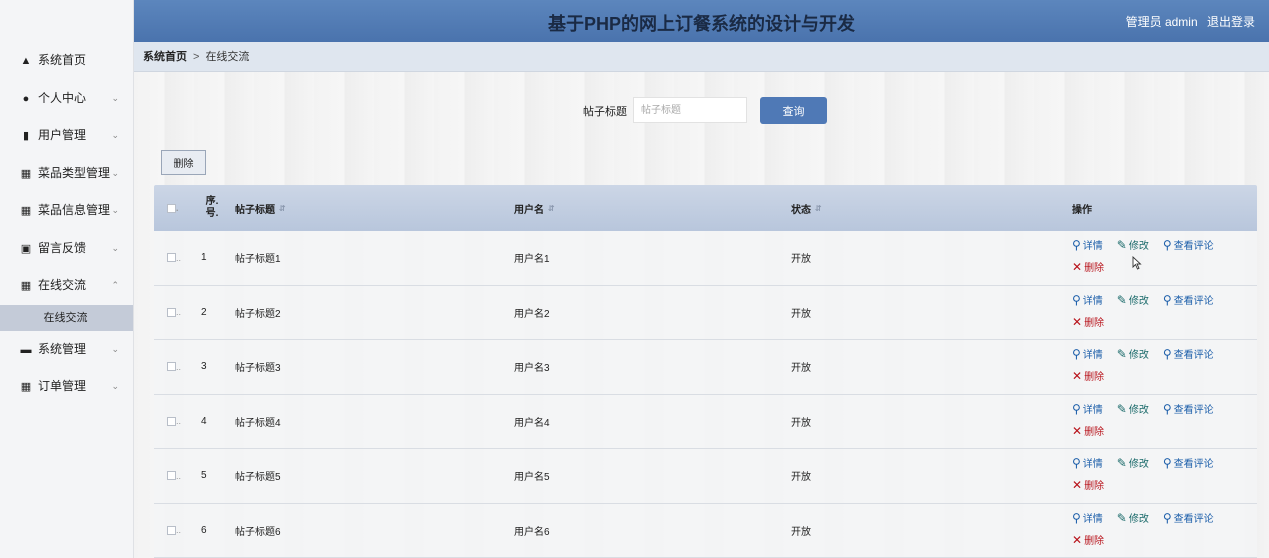 This screenshot has width=1269, height=558. Describe the element at coordinates (335, 208) in the screenshot. I see `header-title: 帖子标题 ⇵` at that location.